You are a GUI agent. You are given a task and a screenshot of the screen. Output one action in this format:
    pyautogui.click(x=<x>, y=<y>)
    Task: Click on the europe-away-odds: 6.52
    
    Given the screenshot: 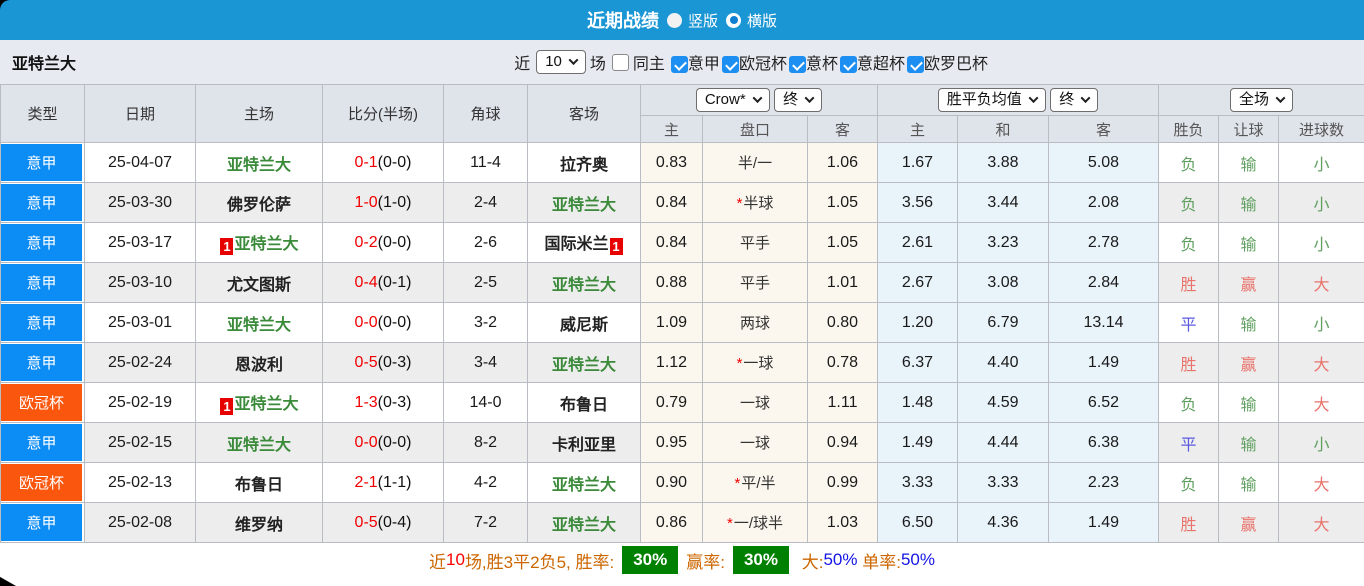 What is the action you would take?
    pyautogui.click(x=1103, y=402)
    